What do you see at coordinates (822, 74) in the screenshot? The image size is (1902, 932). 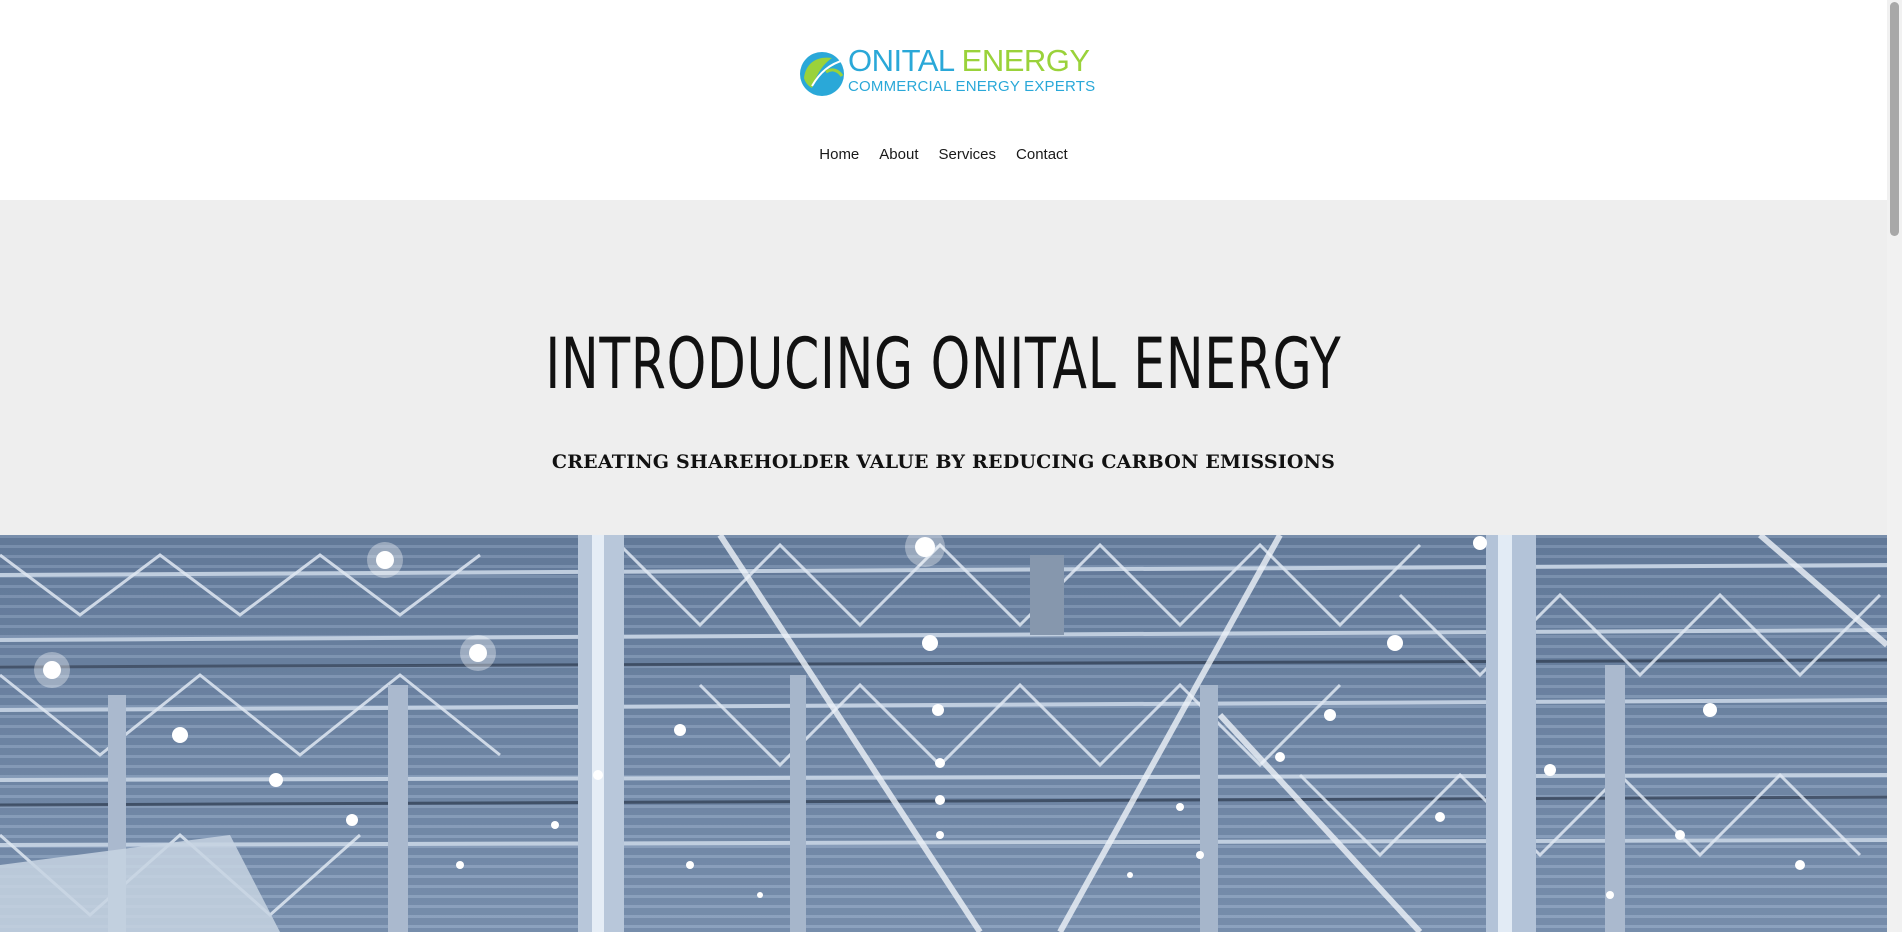 I see `leaf-globe-icon` at bounding box center [822, 74].